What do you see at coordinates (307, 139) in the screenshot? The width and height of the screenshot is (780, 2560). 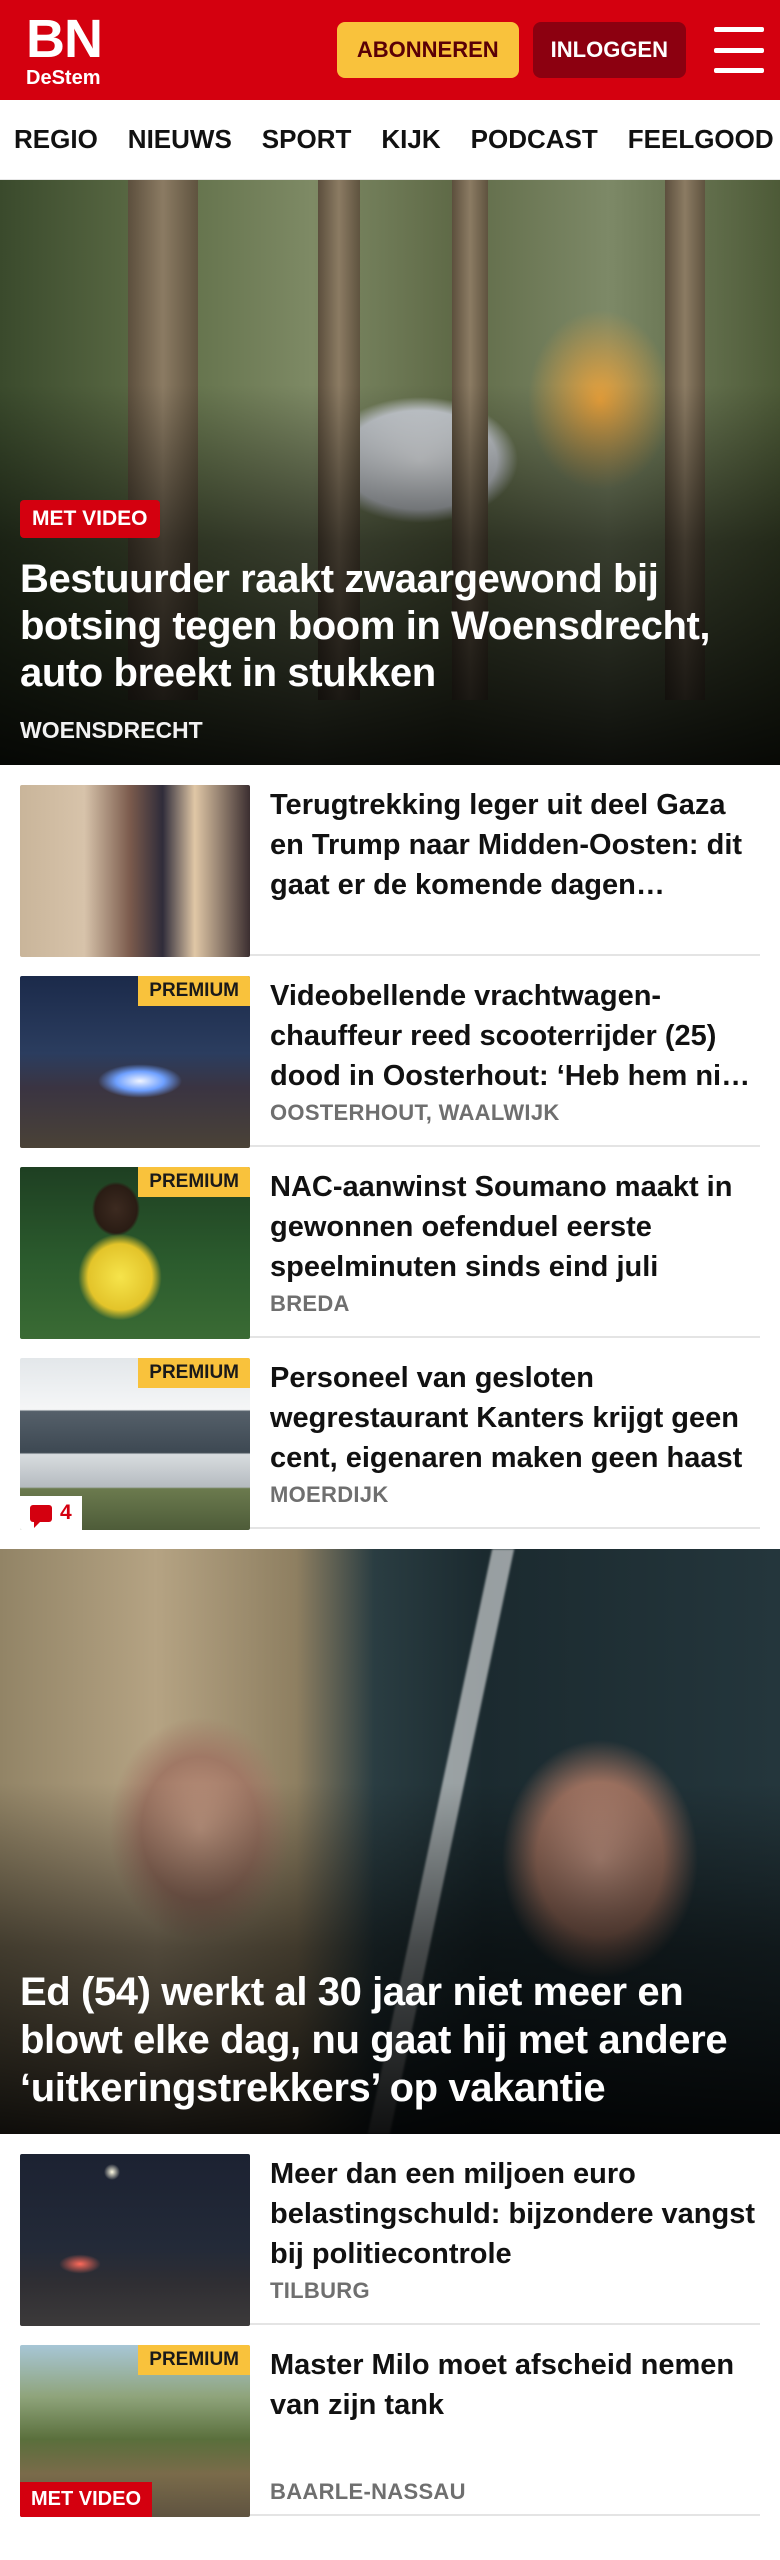 I see `nav-item-sport: SPORT` at bounding box center [307, 139].